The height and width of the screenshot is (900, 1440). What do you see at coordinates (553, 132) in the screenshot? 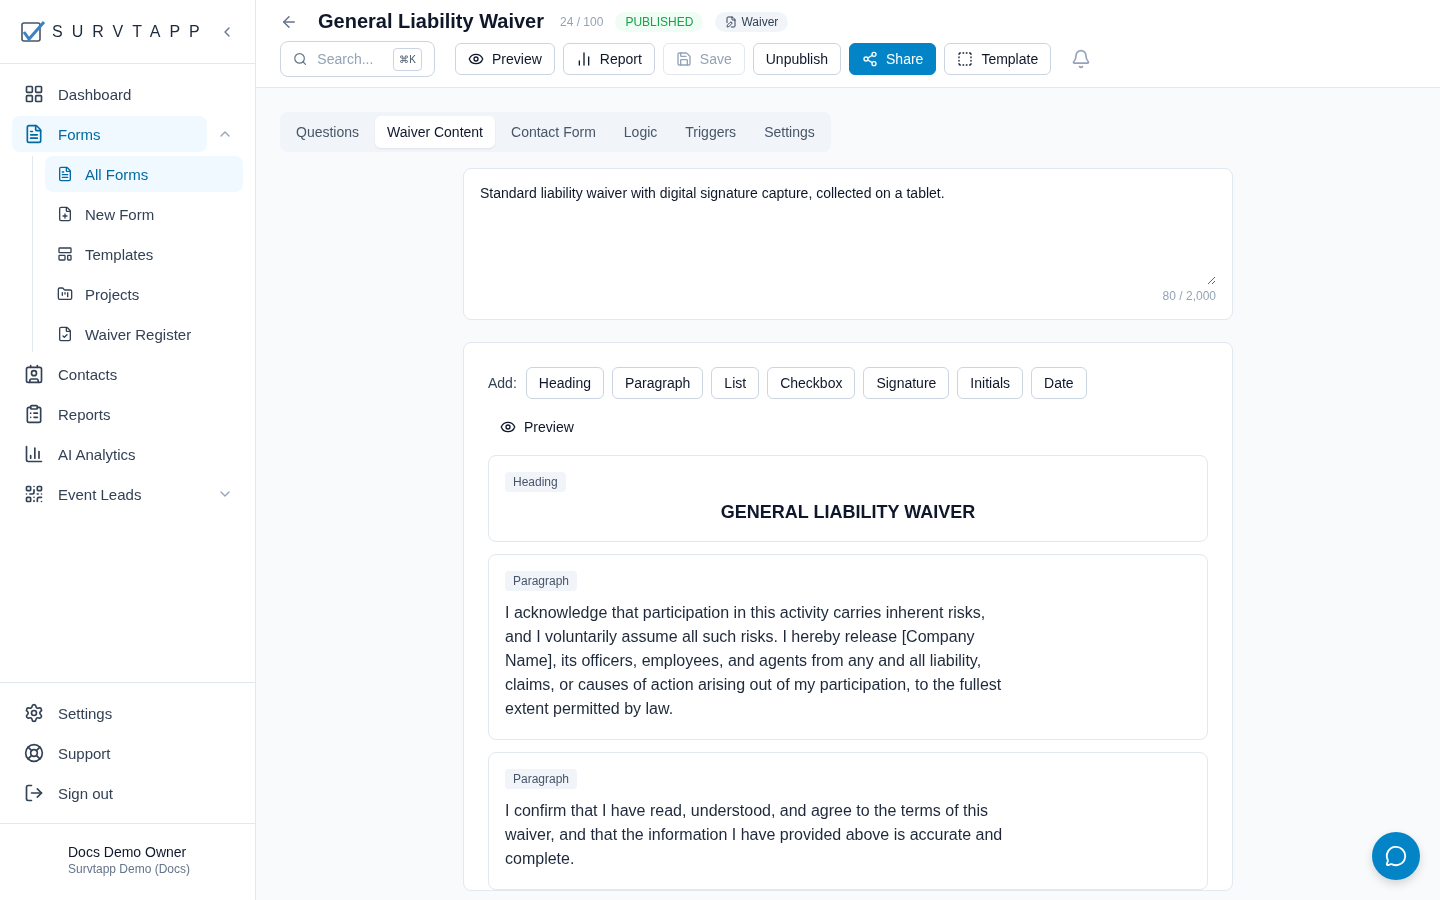
I see `tab: Contact Form` at bounding box center [553, 132].